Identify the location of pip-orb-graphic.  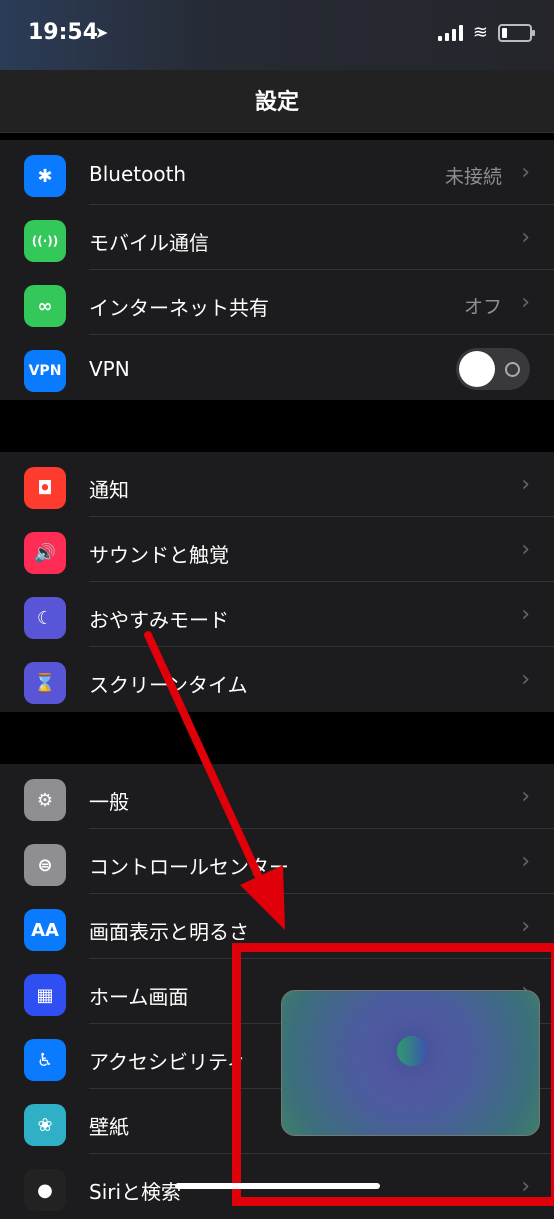
(412, 1051).